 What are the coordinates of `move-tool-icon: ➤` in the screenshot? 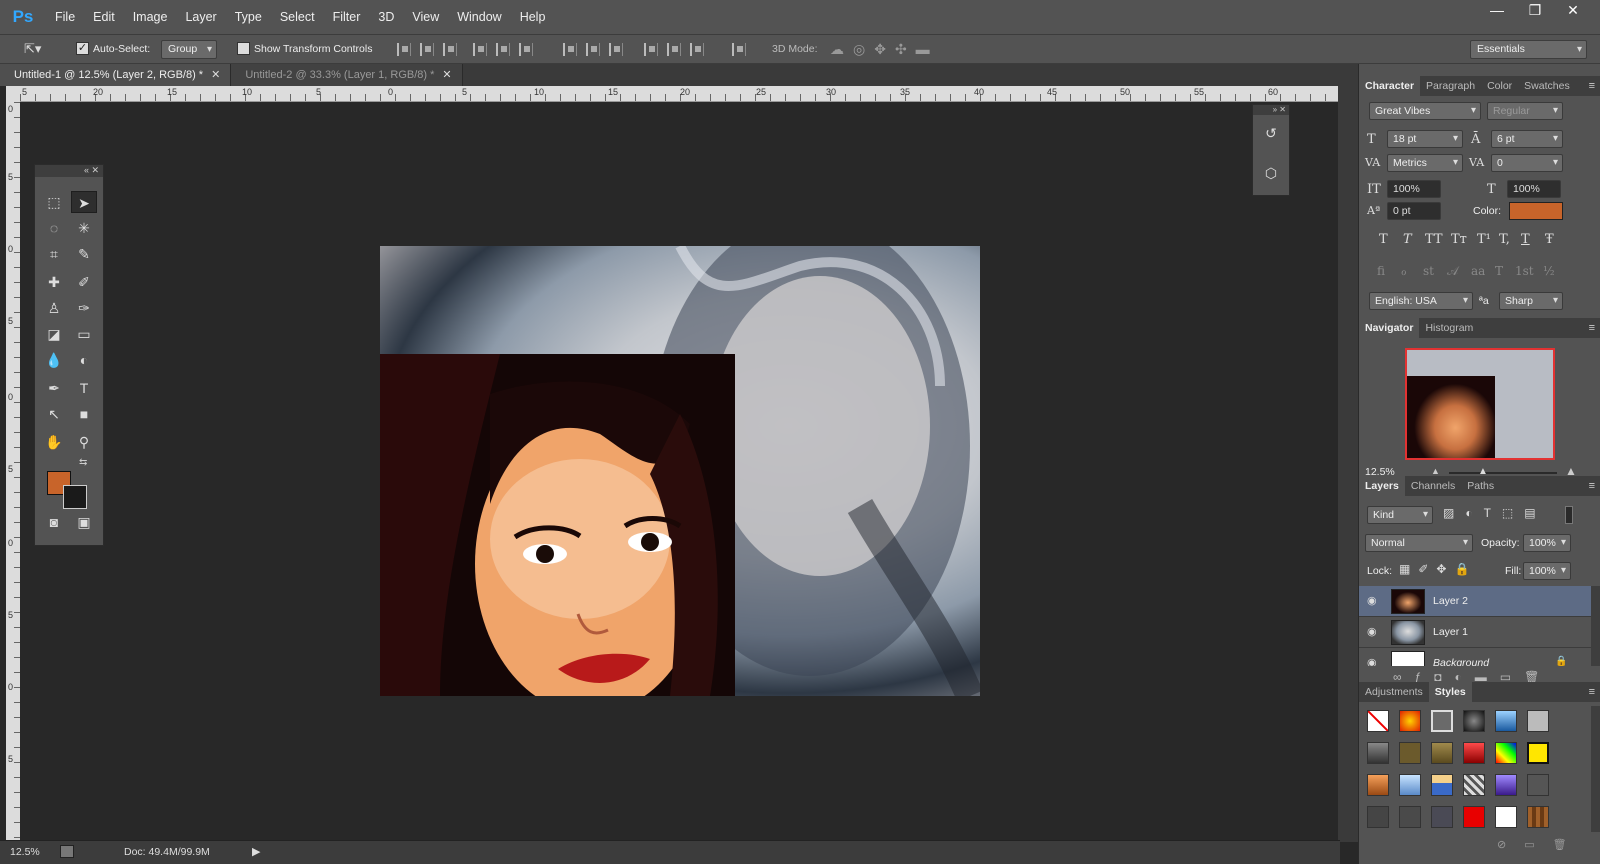 It's located at (84, 202).